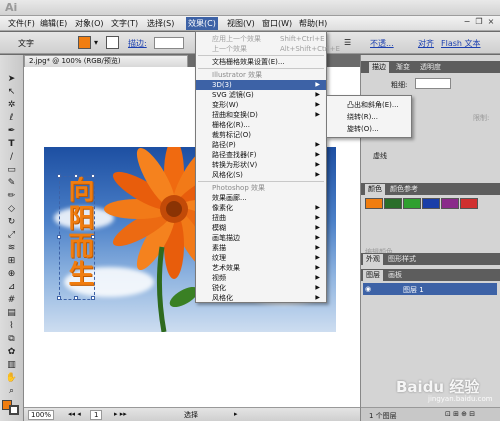 The height and width of the screenshot is (421, 500). I want to click on tab-color: 颜色, so click(375, 189).